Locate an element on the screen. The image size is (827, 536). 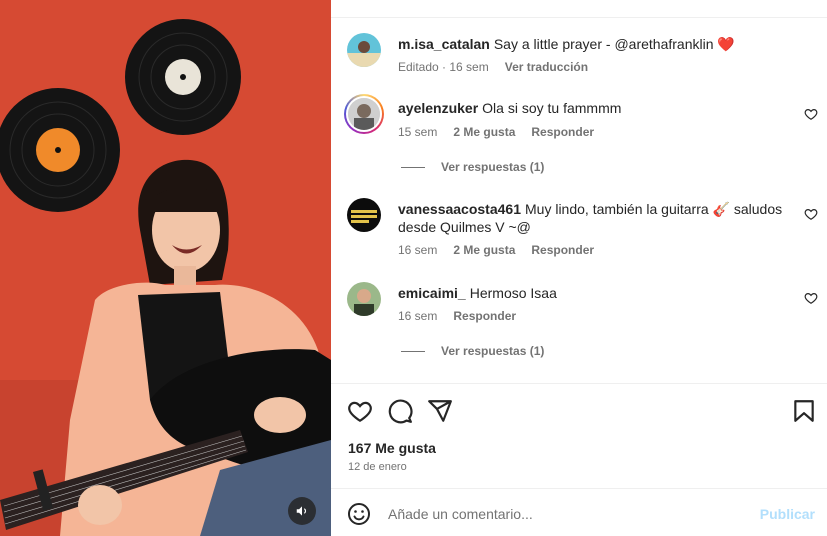
edited-label: Editado is located at coordinates (418, 67).